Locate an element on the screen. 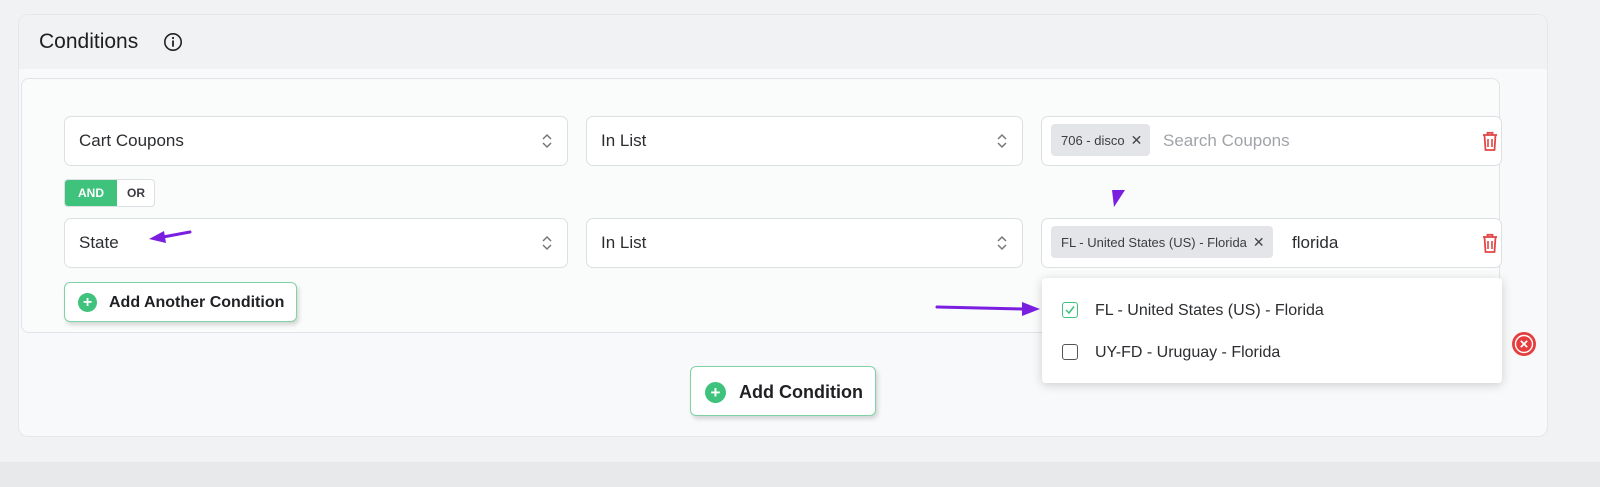  state-search-input: florida is located at coordinates (1315, 243).